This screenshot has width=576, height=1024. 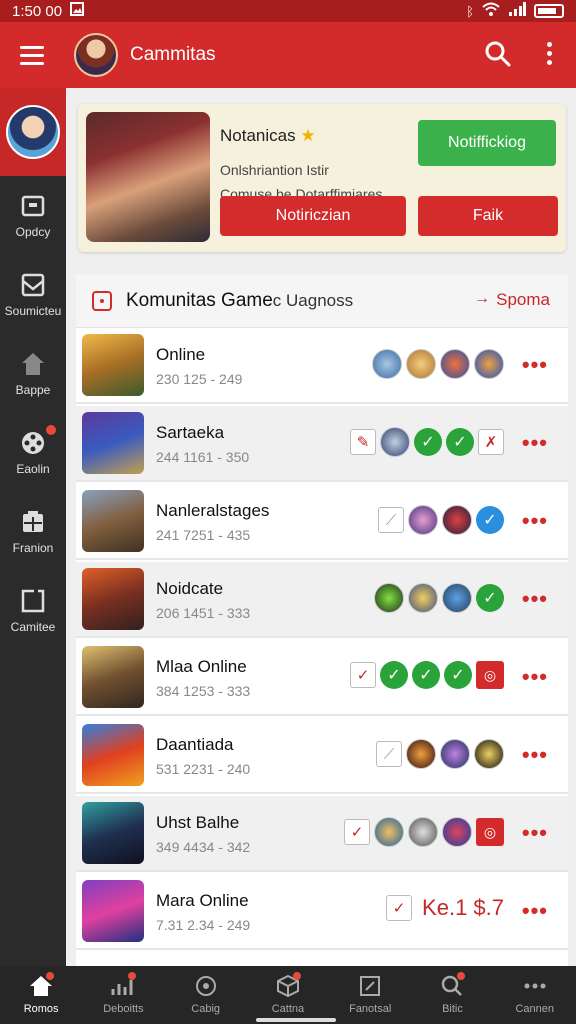 I want to click on search-button, so click(x=498, y=56).